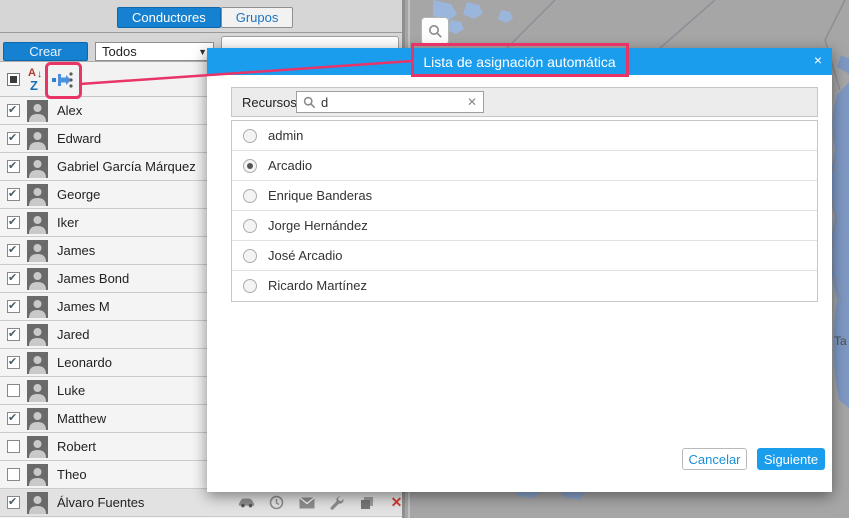 The width and height of the screenshot is (849, 518). Describe the element at coordinates (77, 446) in the screenshot. I see `driver-name: Robert` at that location.